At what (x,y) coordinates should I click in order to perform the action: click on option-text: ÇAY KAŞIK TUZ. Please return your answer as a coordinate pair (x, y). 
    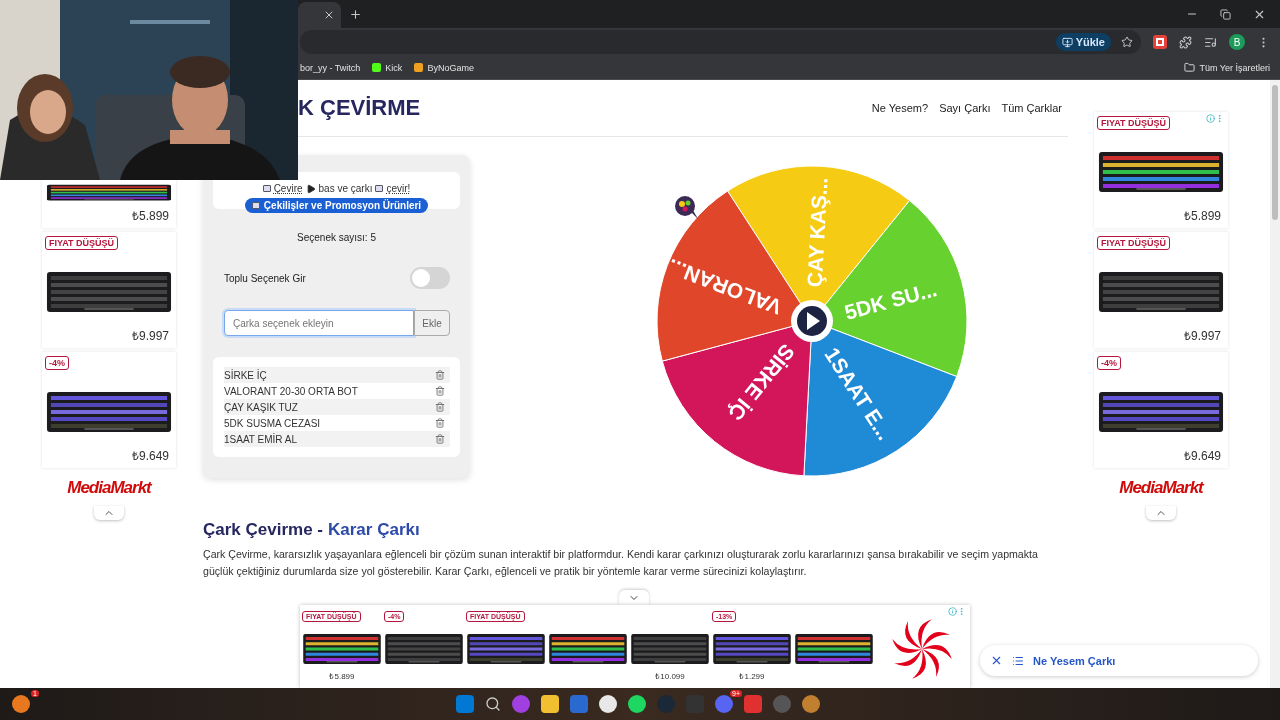
    Looking at the image, I should click on (261, 407).